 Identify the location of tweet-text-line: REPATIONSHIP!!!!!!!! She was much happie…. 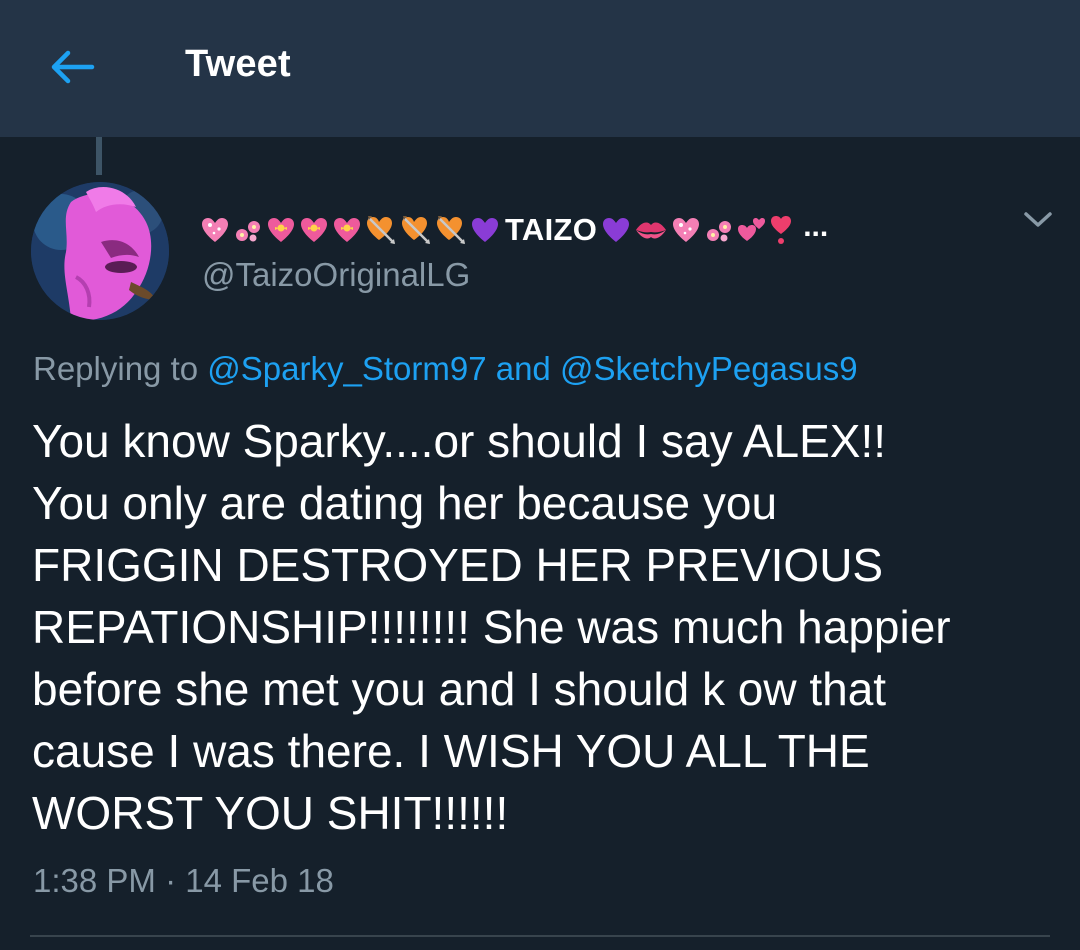
(491, 627).